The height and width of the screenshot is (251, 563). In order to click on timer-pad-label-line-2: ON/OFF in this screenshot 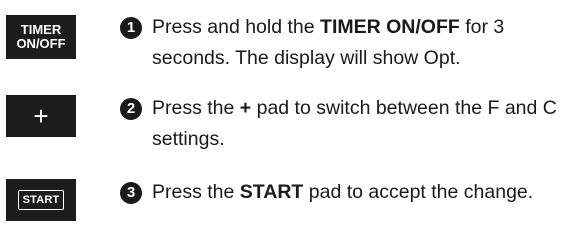, I will do `click(41, 43)`.